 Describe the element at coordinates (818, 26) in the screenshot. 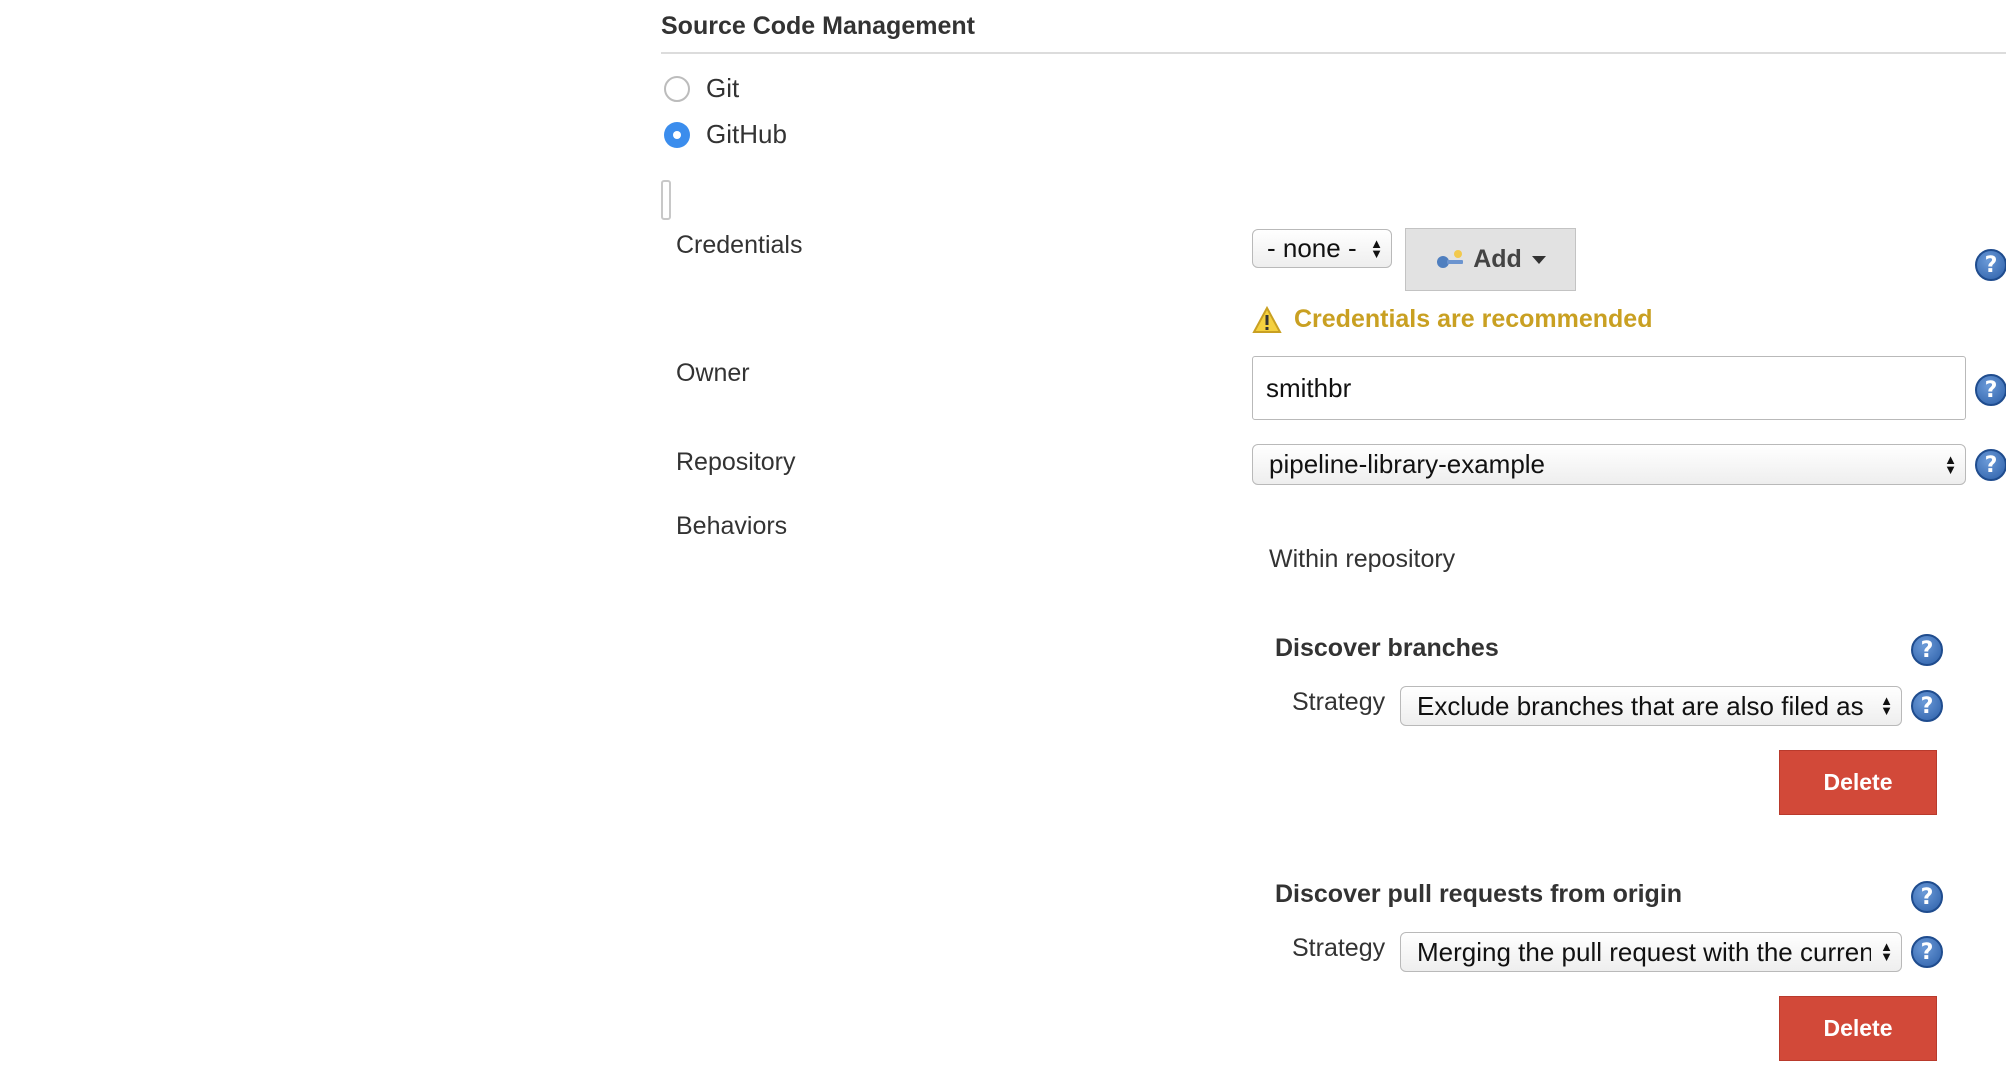

I see `section-title: Source Code Management` at that location.